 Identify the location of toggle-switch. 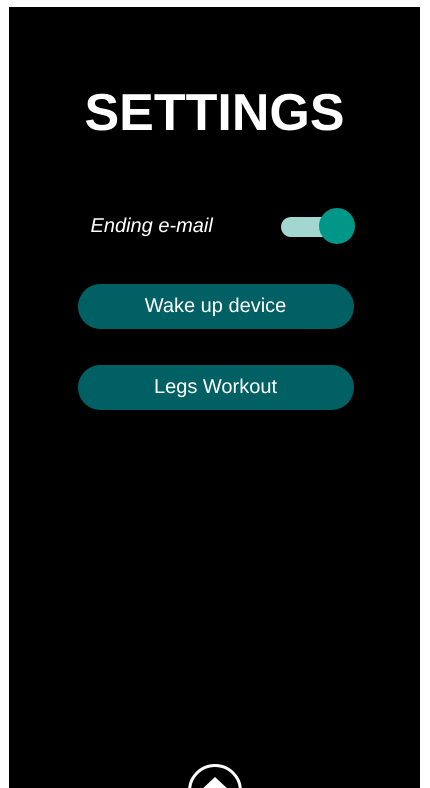
(317, 226).